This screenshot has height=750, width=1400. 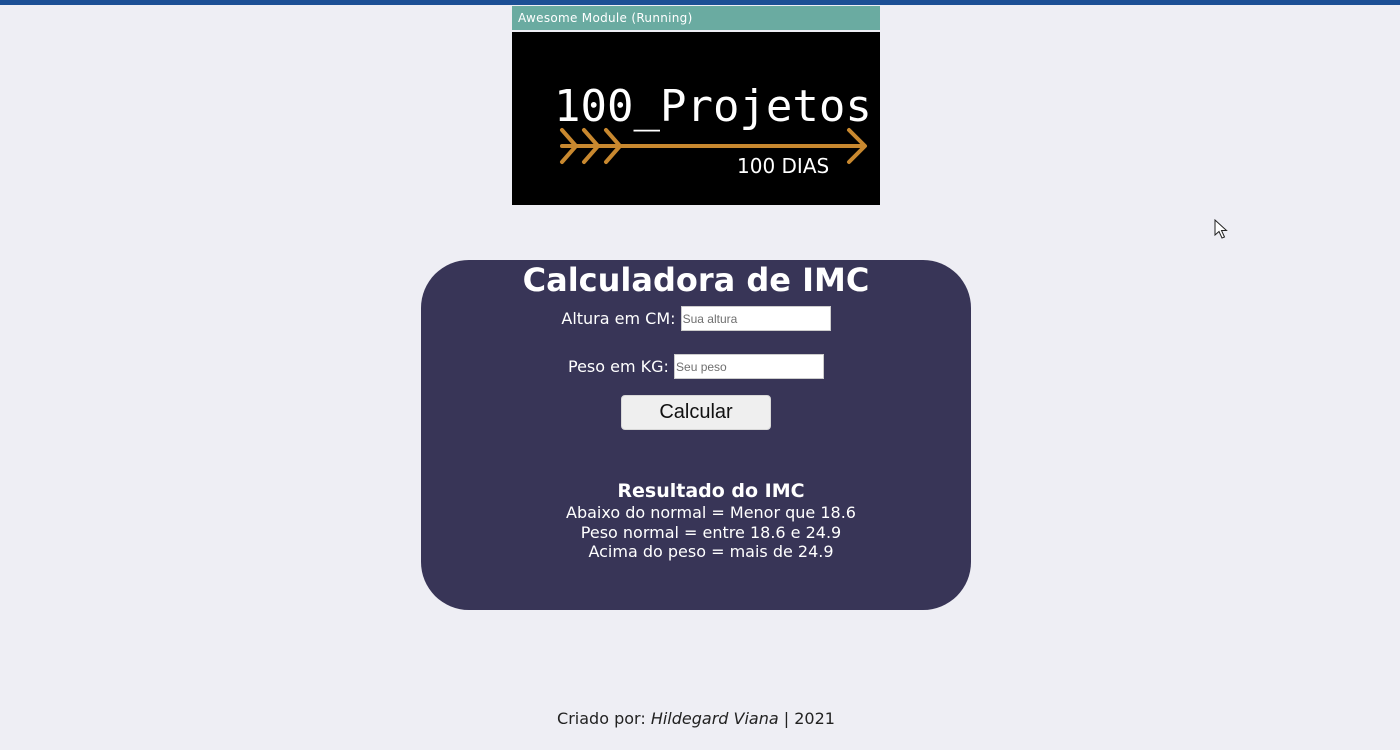 I want to click on height-label: Altura em CM:, so click(x=618, y=318).